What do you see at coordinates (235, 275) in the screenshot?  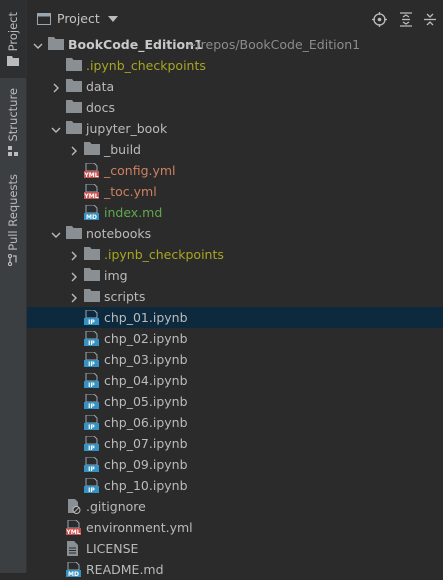 I see `tree-folder-row: img` at bounding box center [235, 275].